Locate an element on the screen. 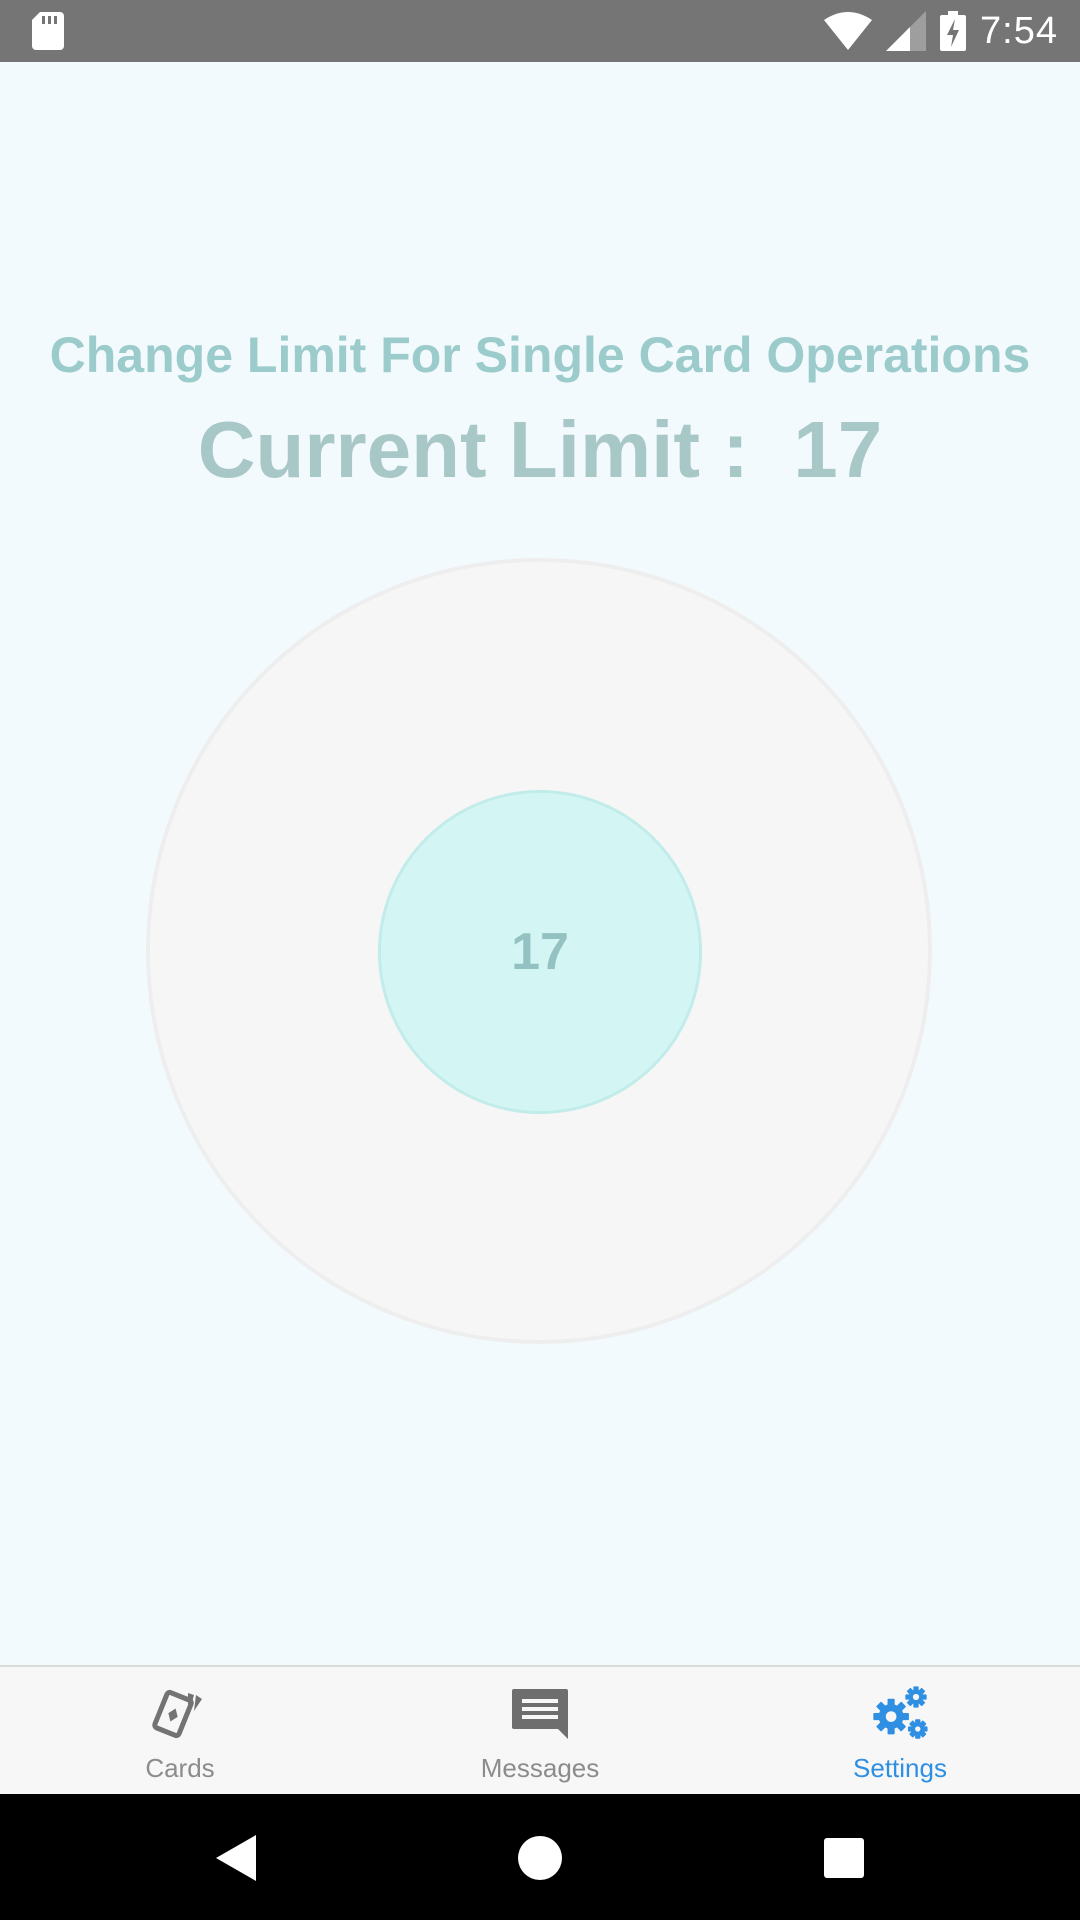  sd-card-icon is located at coordinates (48, 31).